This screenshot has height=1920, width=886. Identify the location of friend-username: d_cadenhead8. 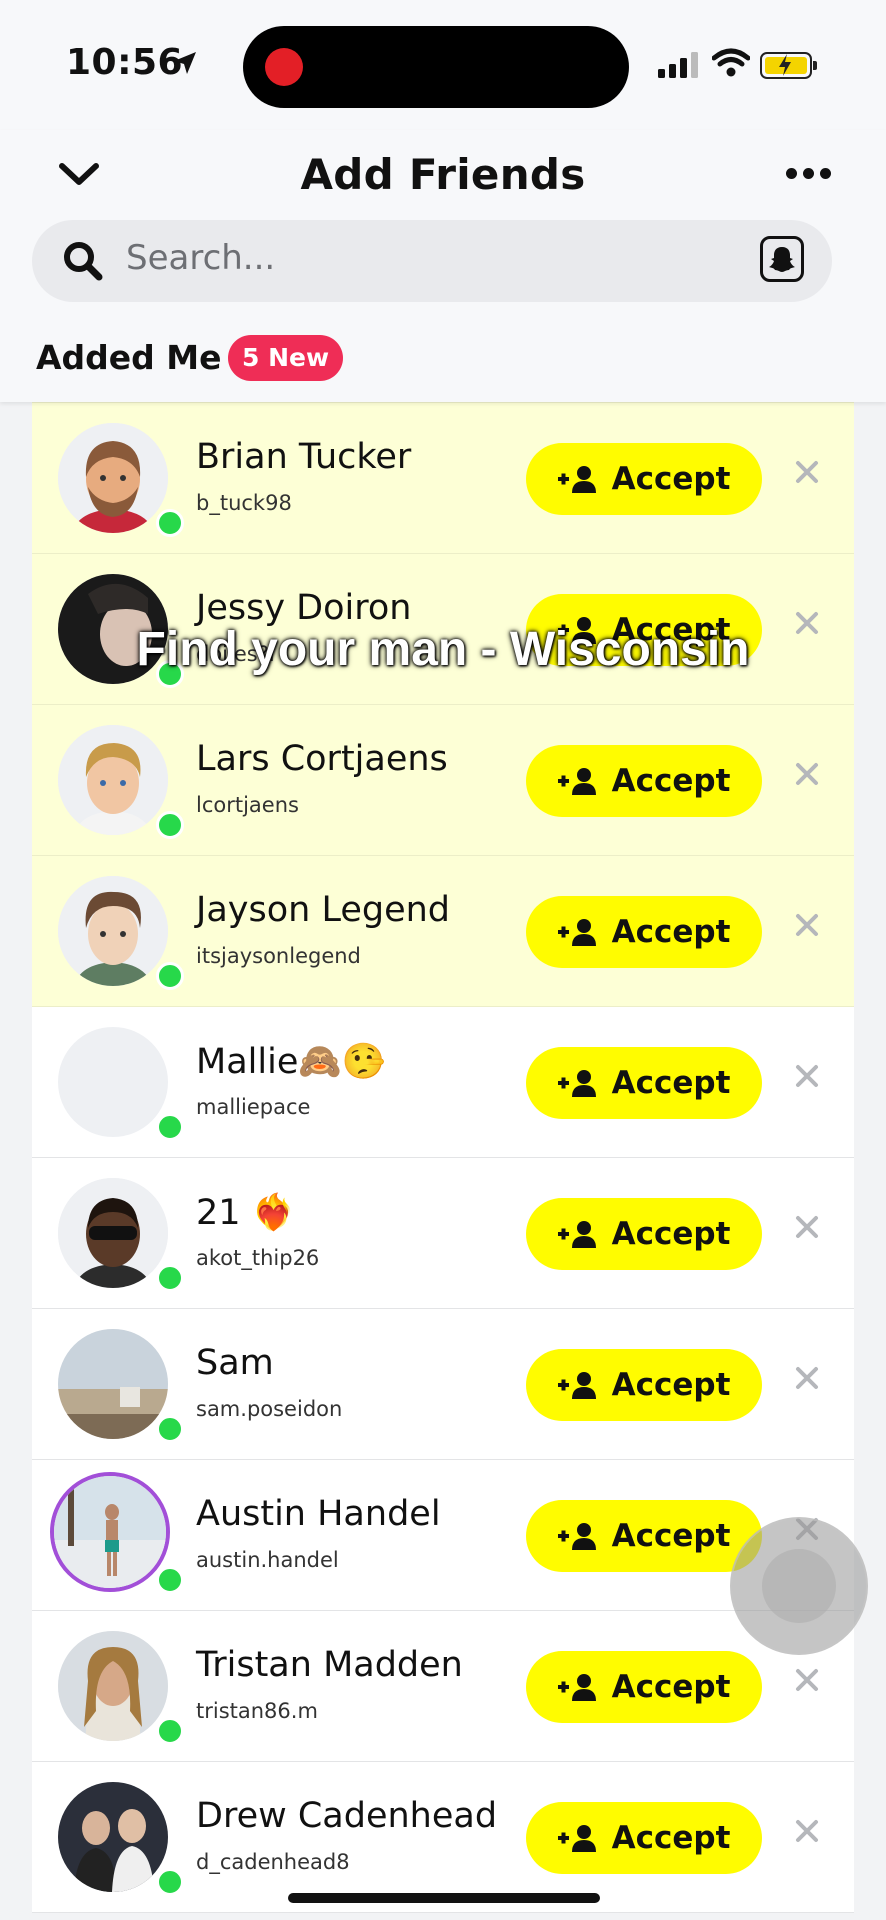
(273, 1862).